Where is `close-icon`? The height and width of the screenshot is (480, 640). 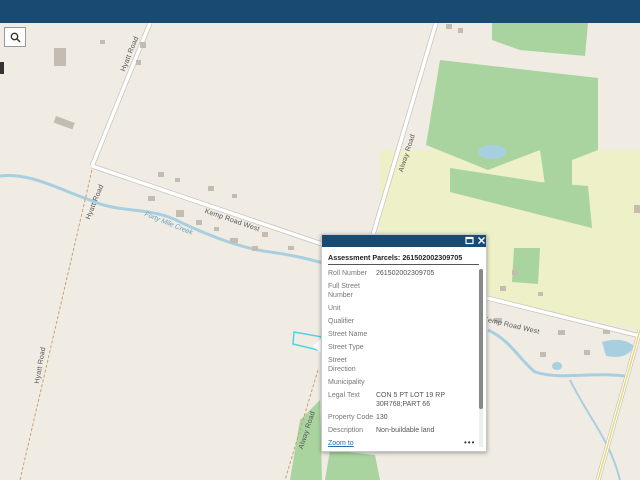
close-icon is located at coordinates (481, 240).